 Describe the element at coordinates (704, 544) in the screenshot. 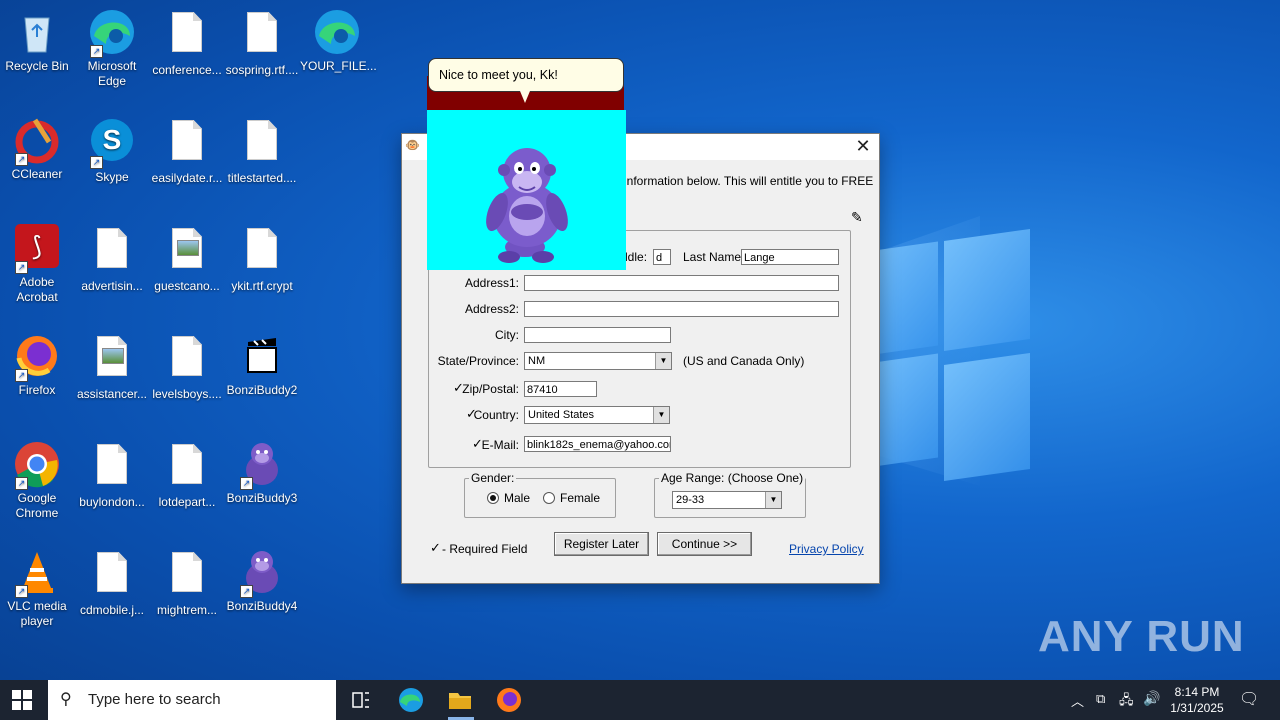

I see `continue-button: Continue >>` at that location.